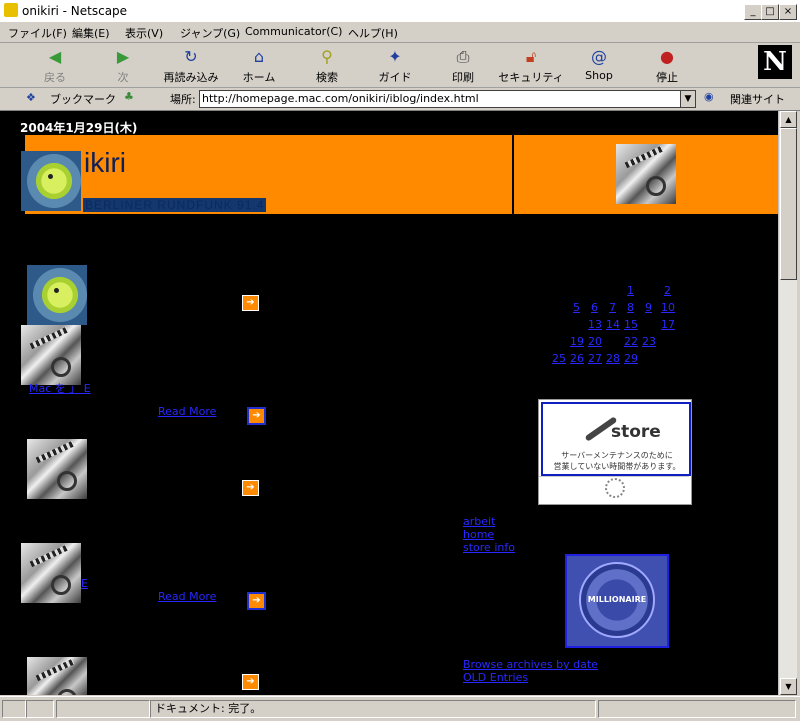 Image resolution: width=800 pixels, height=721 pixels. What do you see at coordinates (250, 303) in the screenshot?
I see `post-arrow-icon: ➔` at bounding box center [250, 303].